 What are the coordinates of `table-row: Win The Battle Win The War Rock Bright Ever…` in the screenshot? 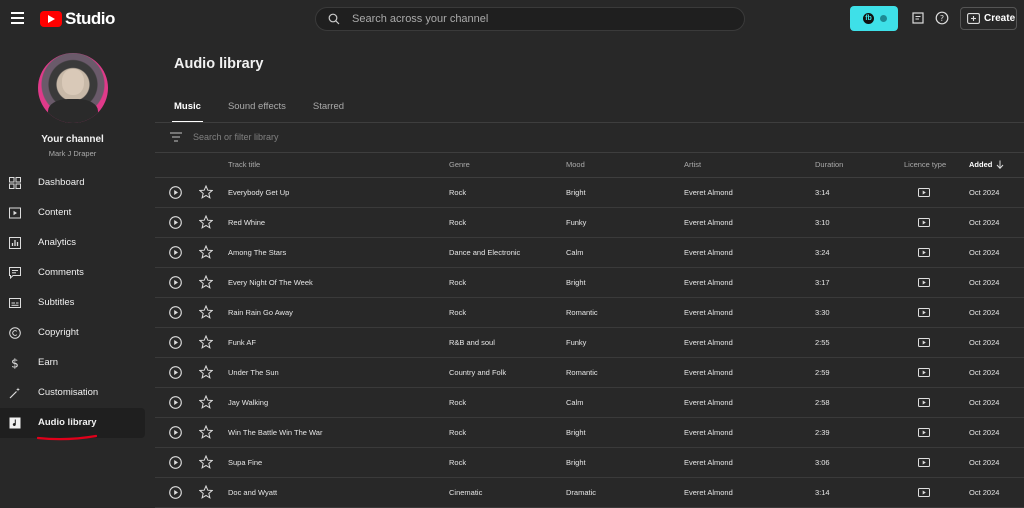 It's located at (589, 433).